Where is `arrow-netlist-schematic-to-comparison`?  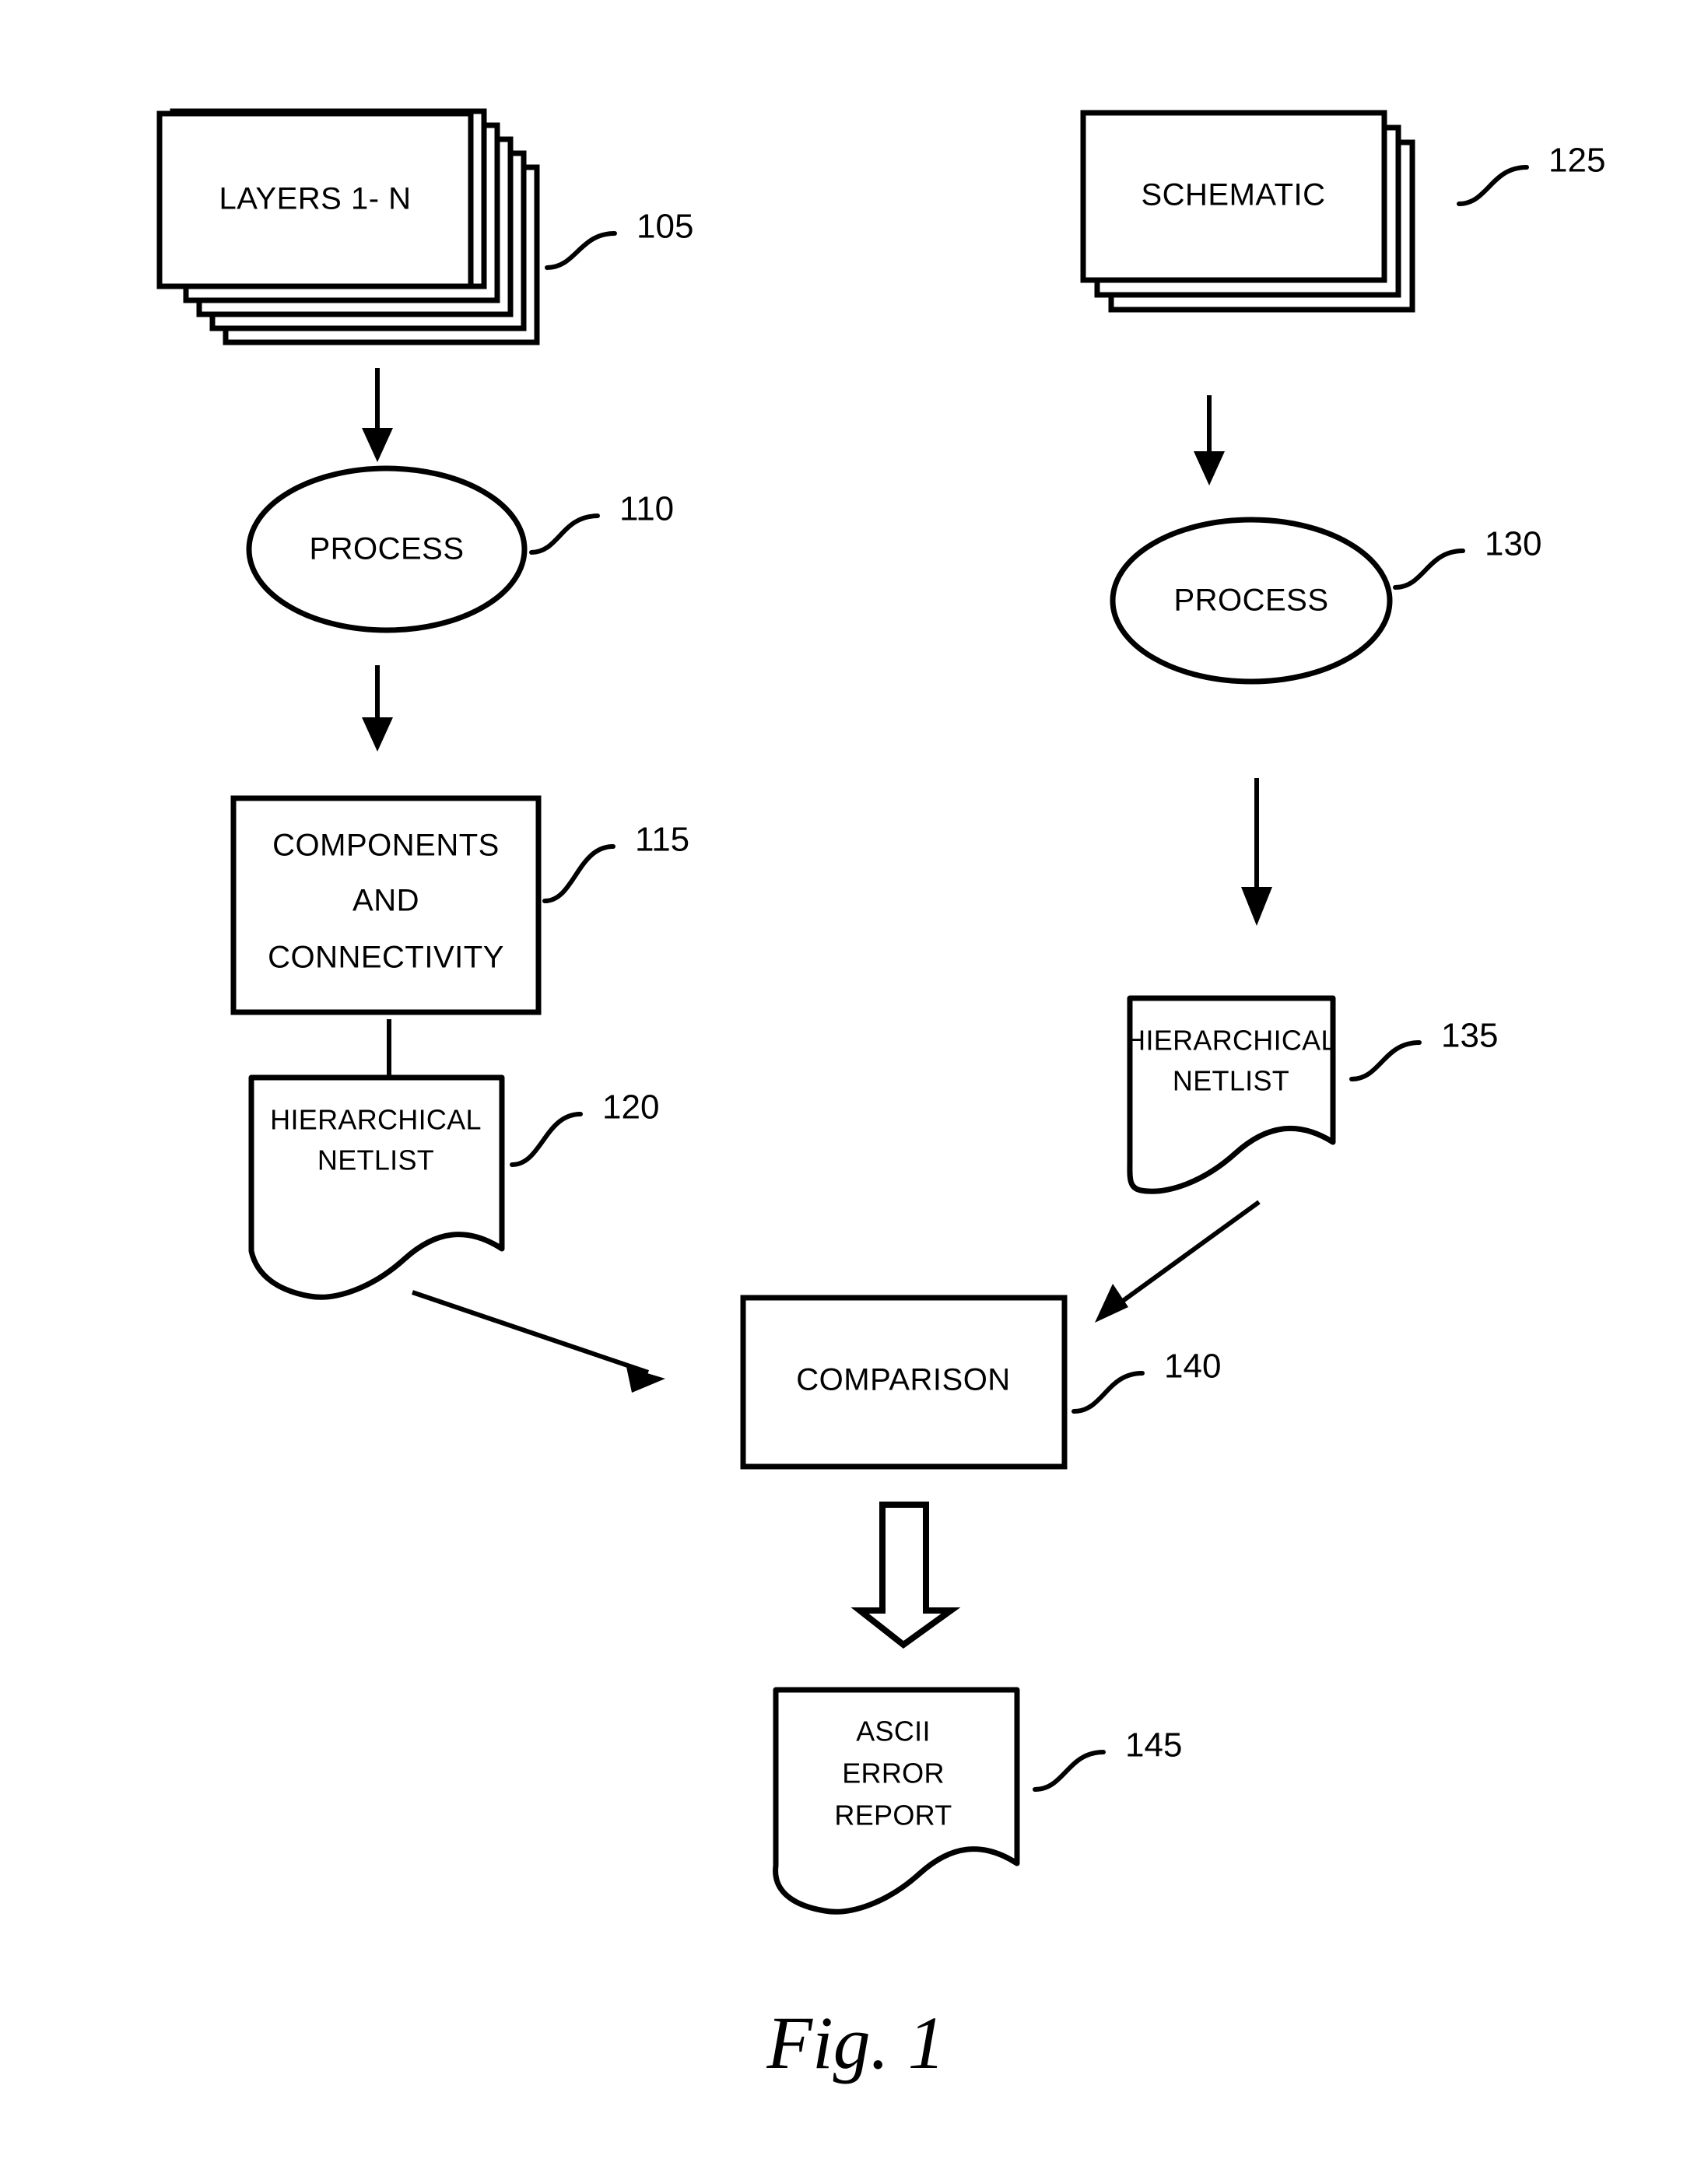
arrow-netlist-schematic-to-comparison is located at coordinates (1178, 1262).